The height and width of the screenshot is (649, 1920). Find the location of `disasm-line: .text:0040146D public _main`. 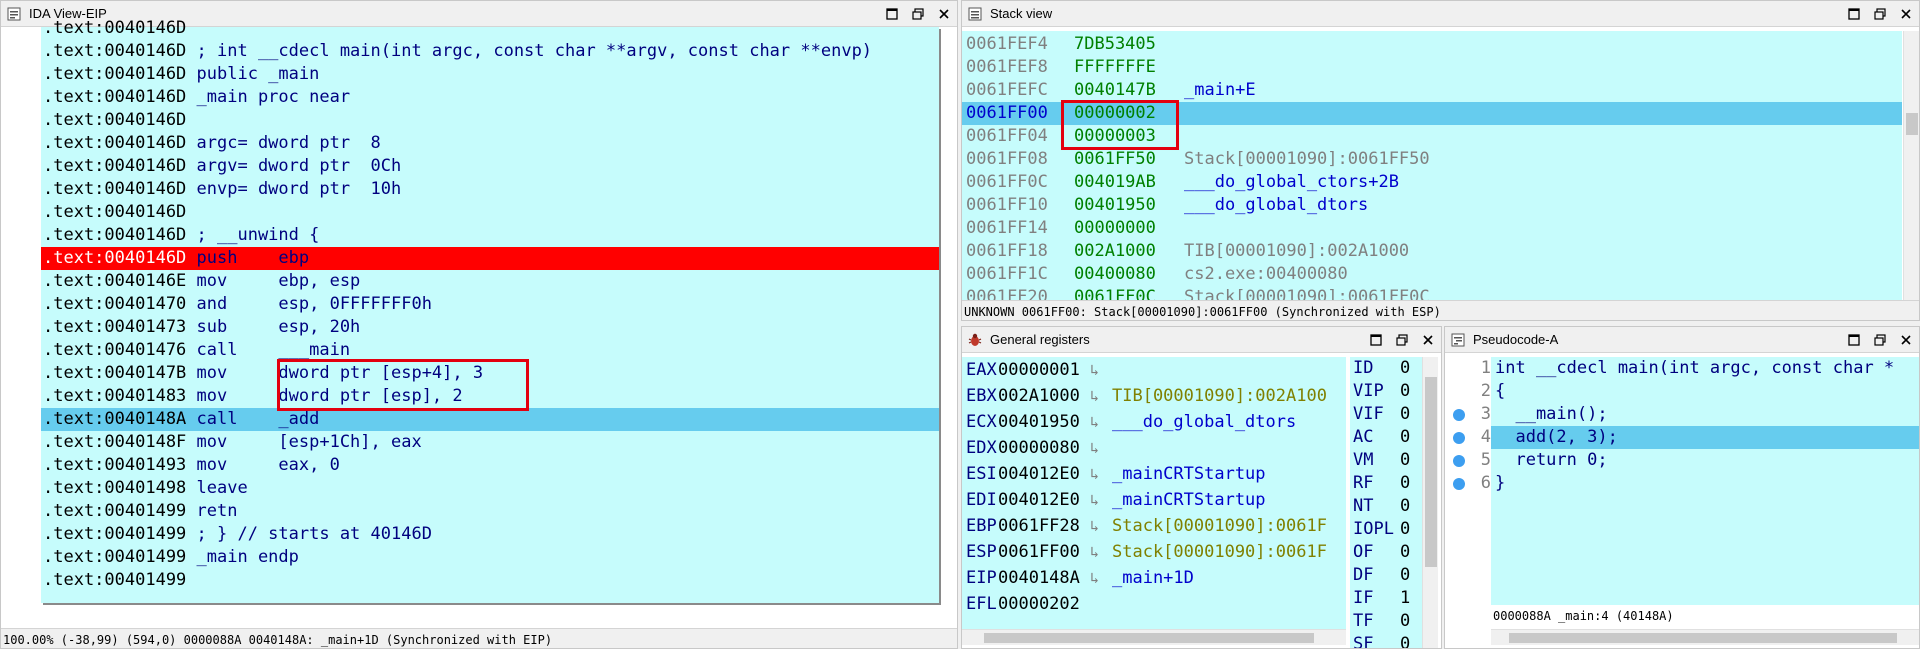

disasm-line: .text:0040146D public _main is located at coordinates (490, 74).